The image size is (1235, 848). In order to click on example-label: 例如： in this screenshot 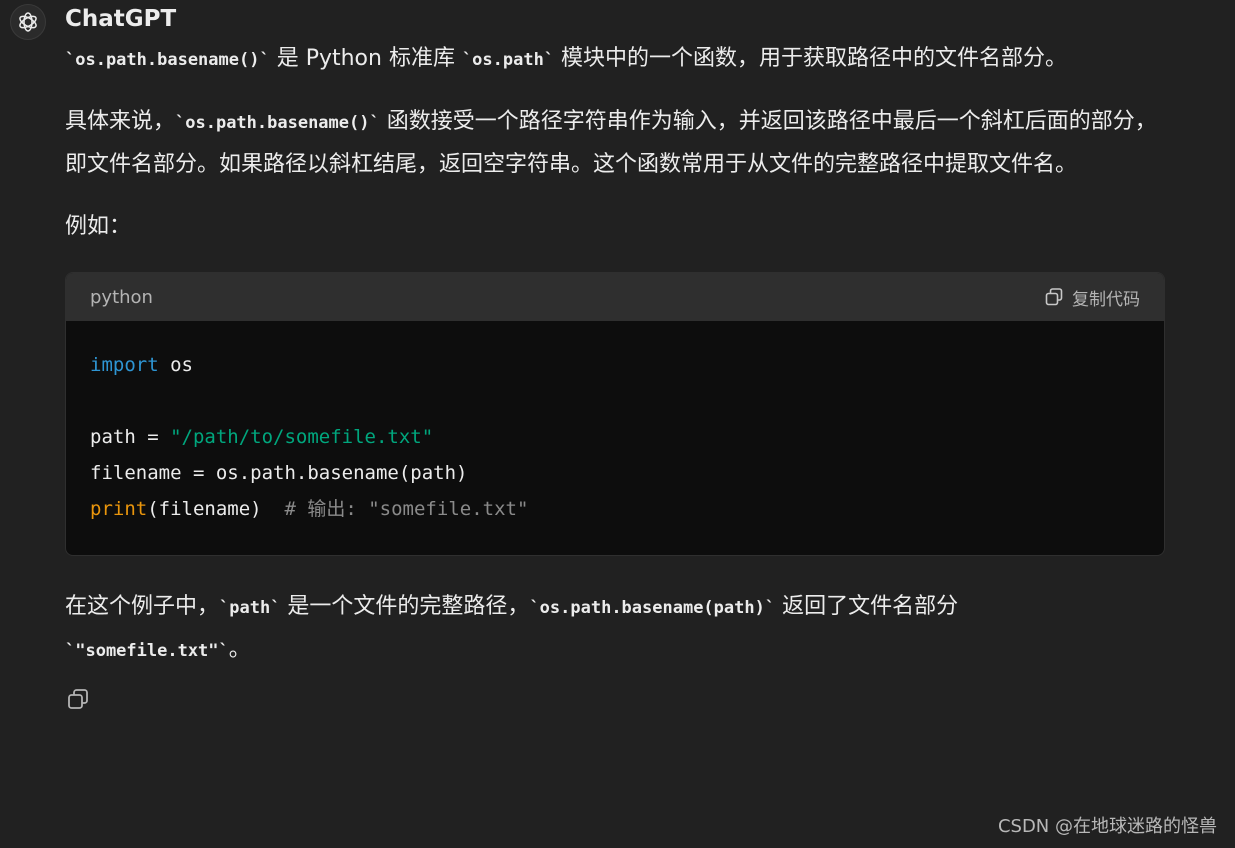, I will do `click(98, 226)`.